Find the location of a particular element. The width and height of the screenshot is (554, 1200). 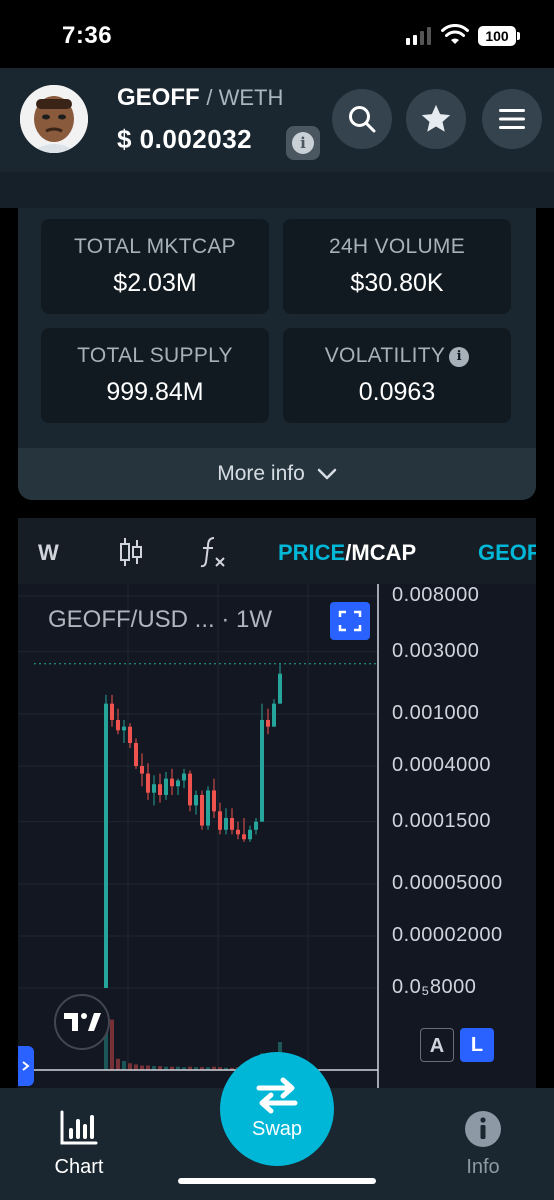

chevron-right-icon is located at coordinates (26, 1066).